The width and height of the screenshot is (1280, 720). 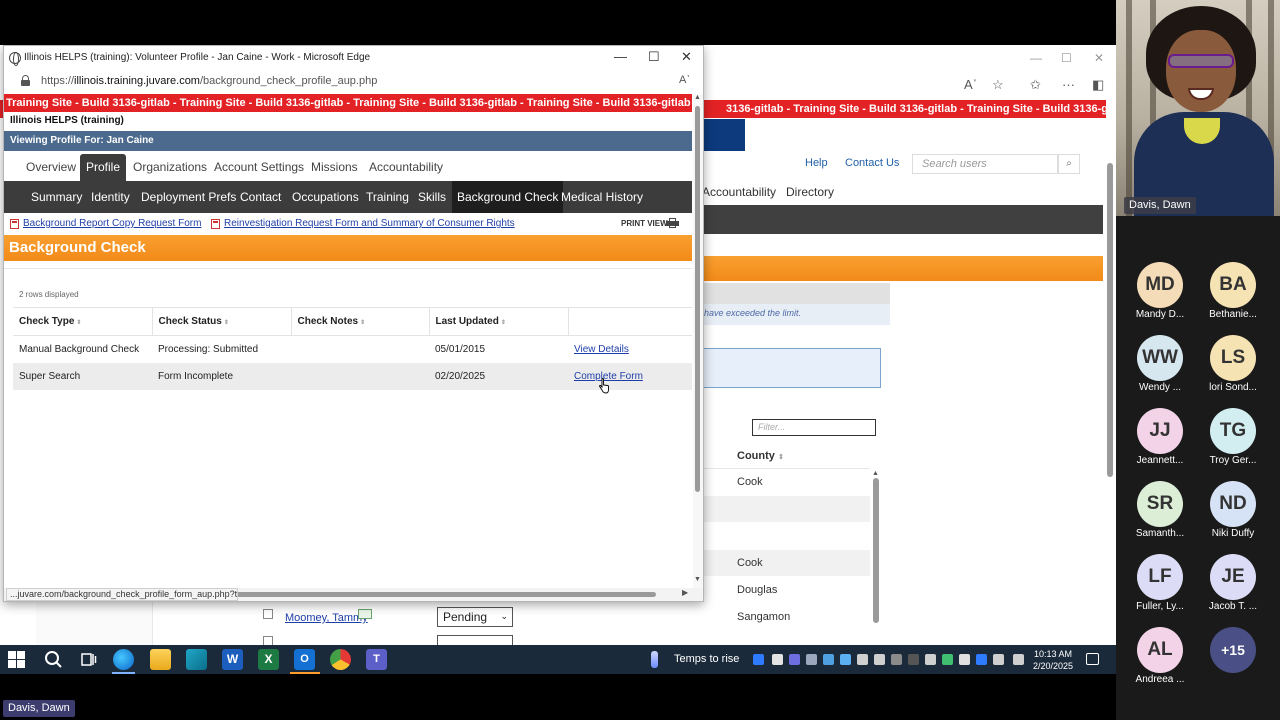 I want to click on edge-icon, so click(x=123, y=659).